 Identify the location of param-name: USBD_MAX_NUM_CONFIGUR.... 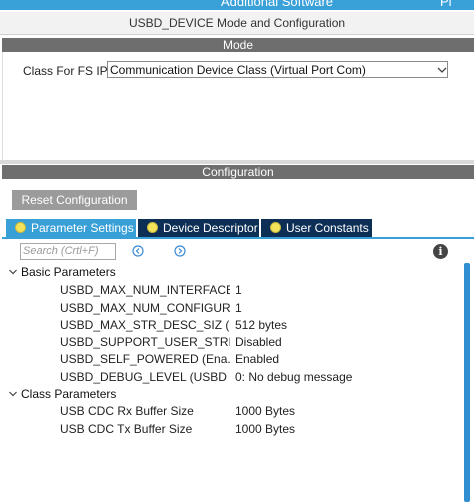
(145, 308).